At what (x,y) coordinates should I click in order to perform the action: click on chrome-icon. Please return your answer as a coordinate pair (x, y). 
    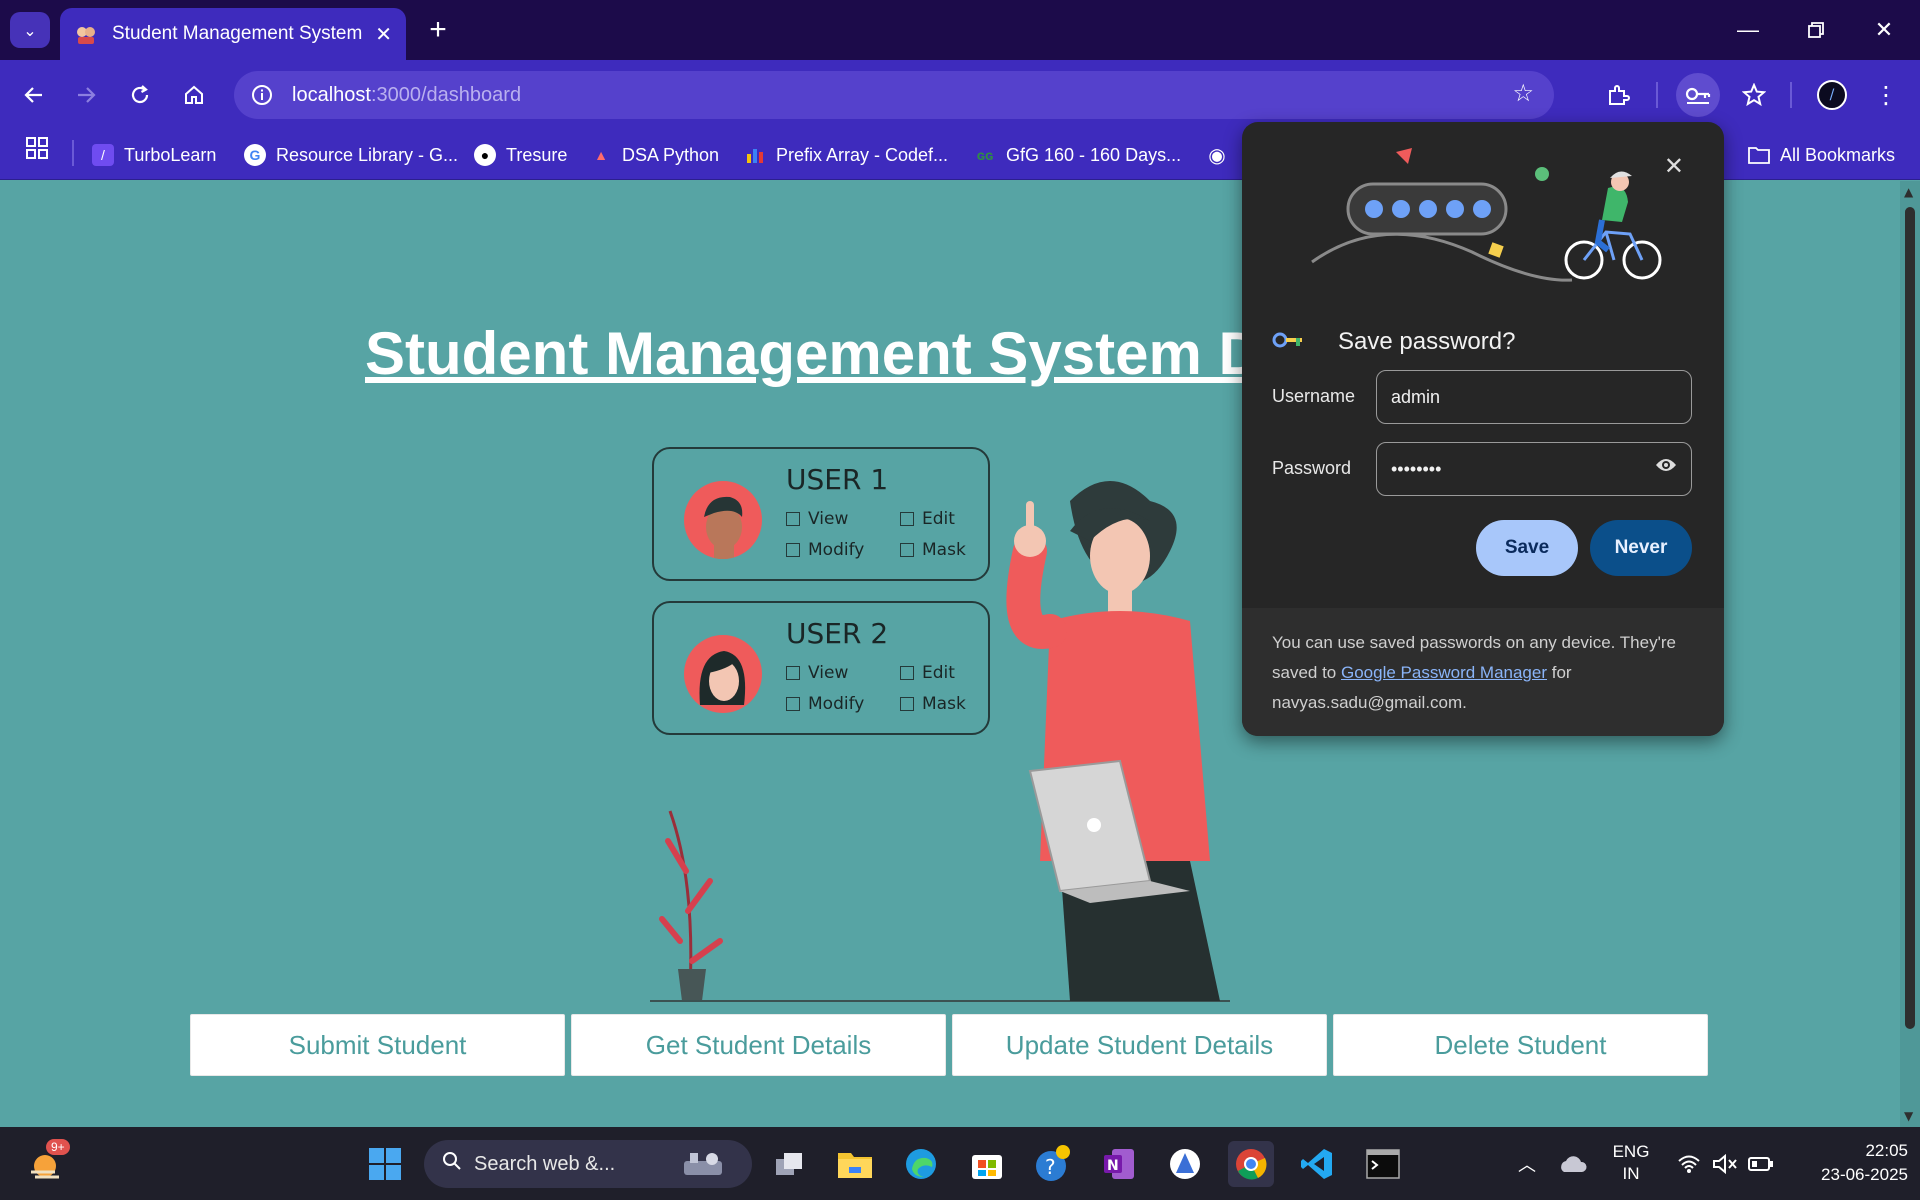
    Looking at the image, I should click on (1251, 1164).